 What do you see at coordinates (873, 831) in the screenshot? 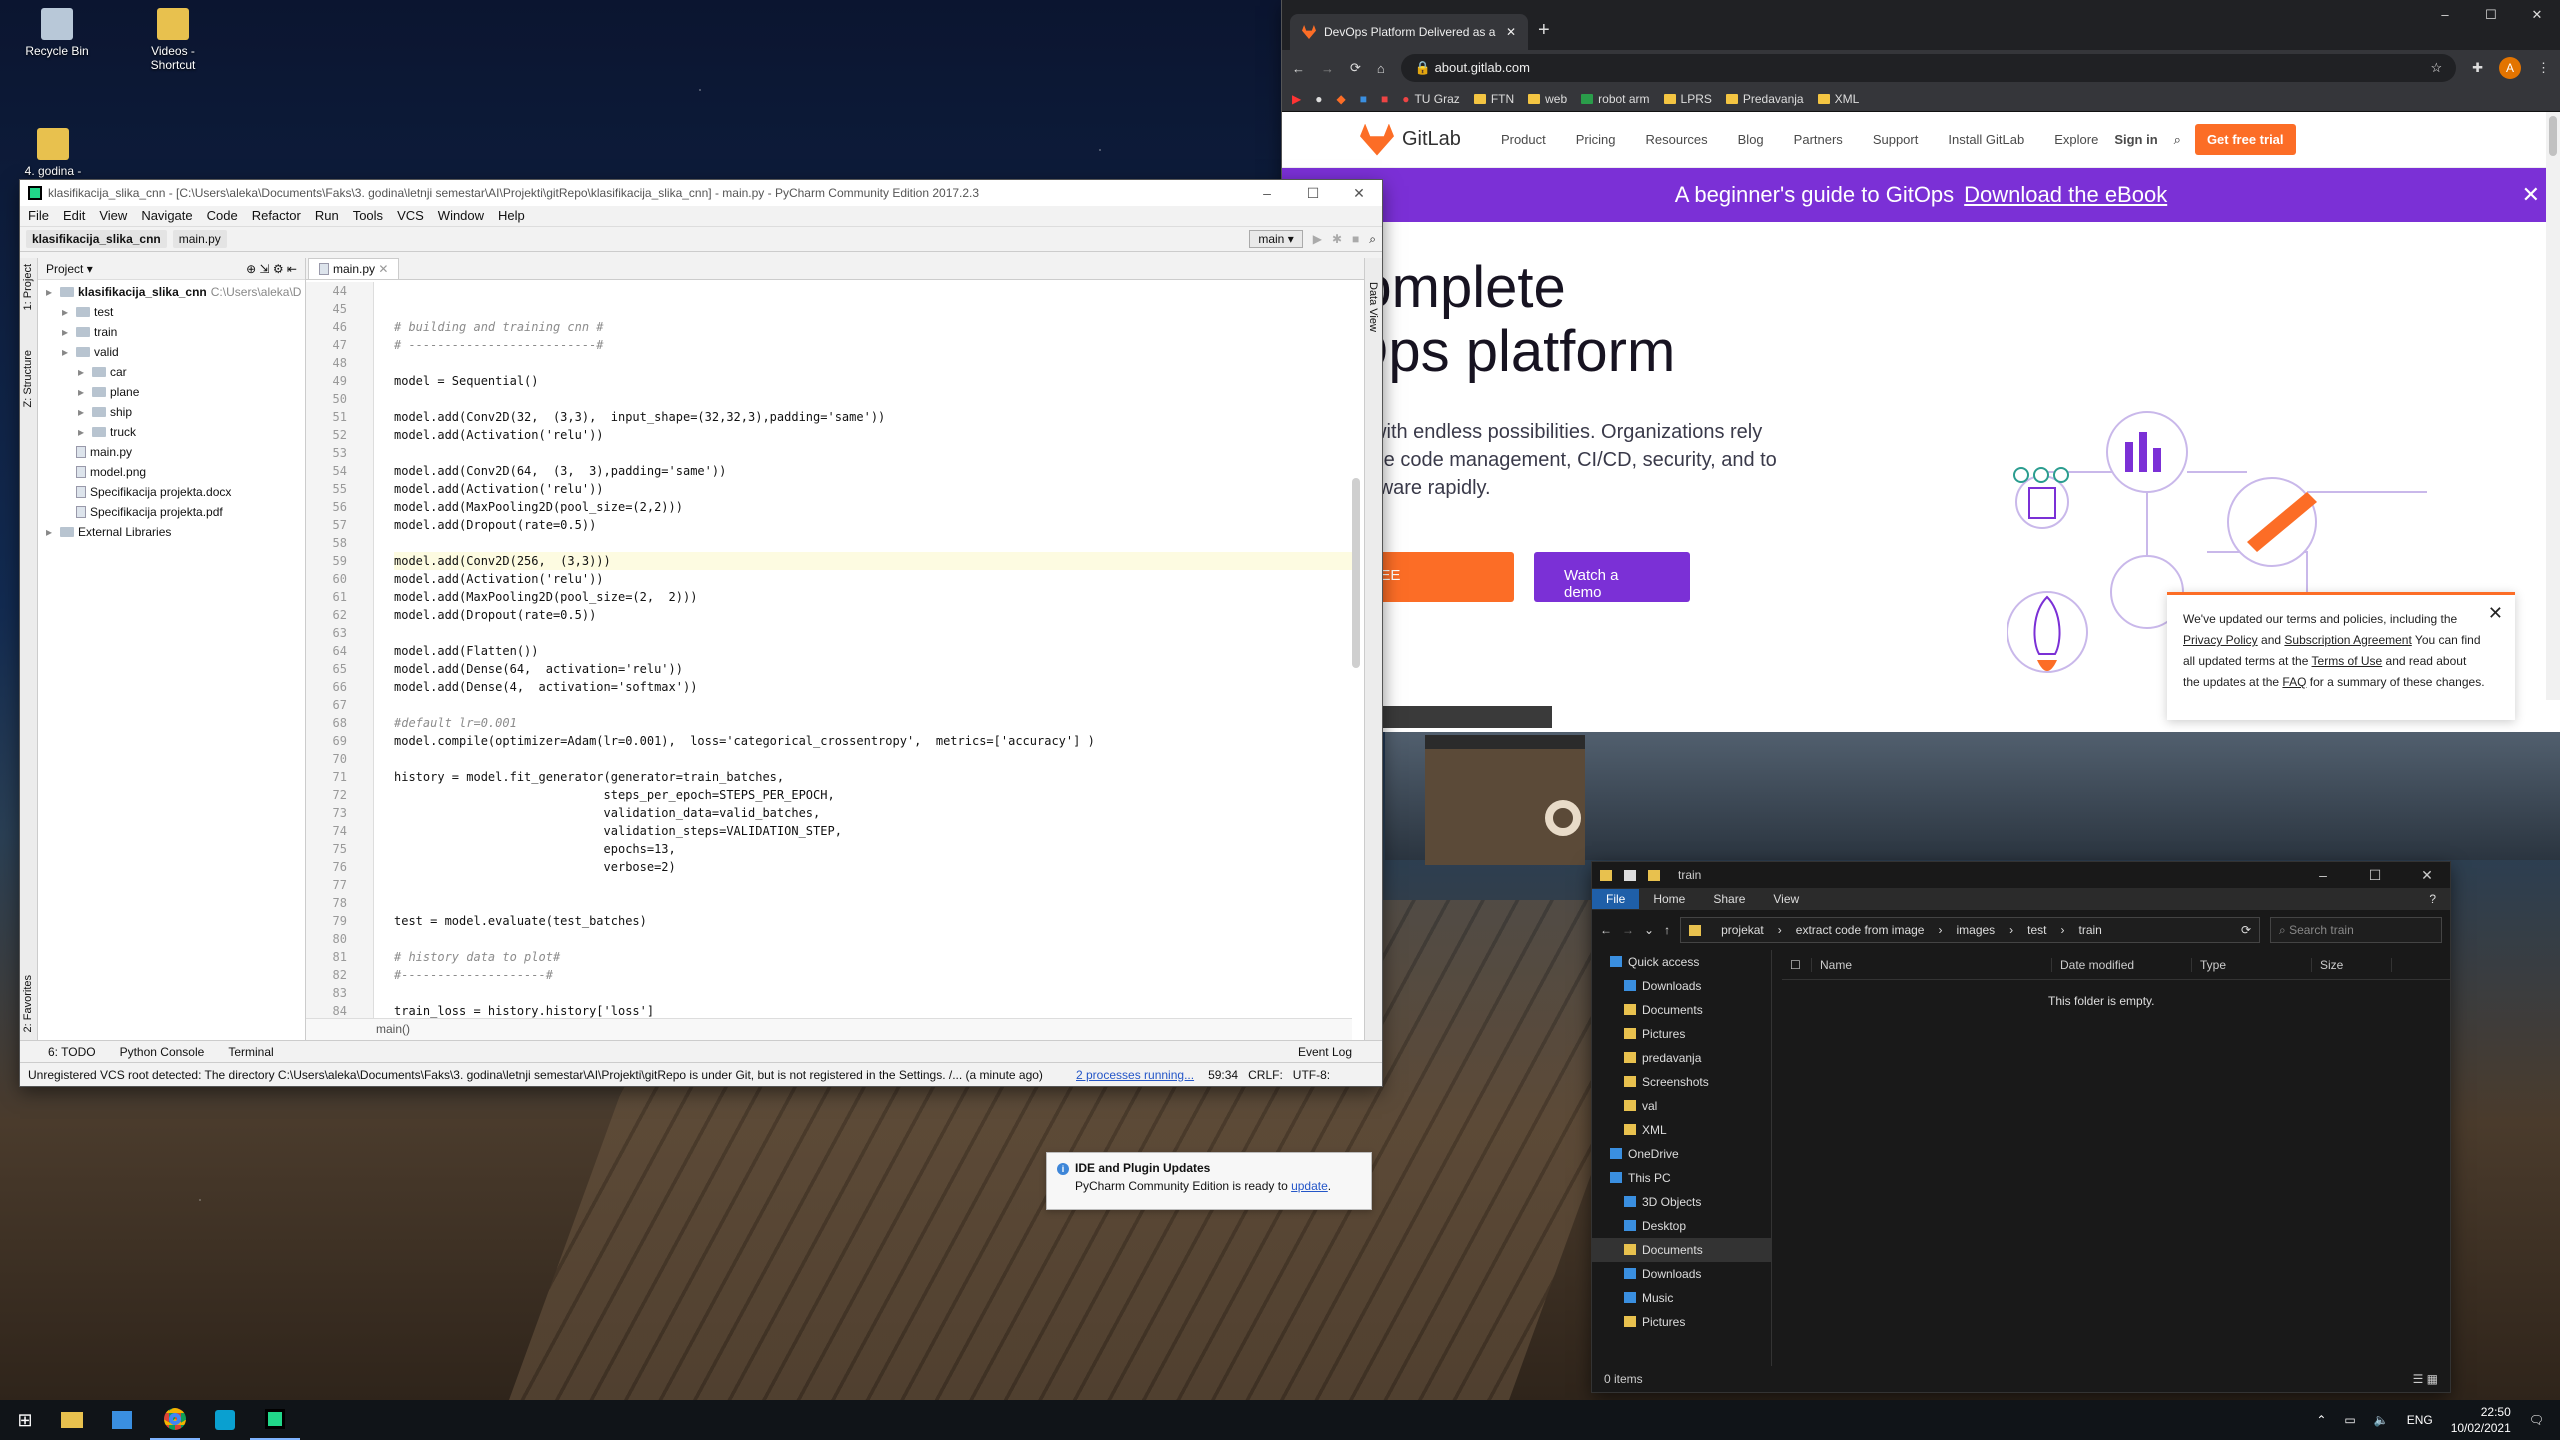
I see `code-line: validation_steps=VALIDATION_STEP,` at bounding box center [873, 831].